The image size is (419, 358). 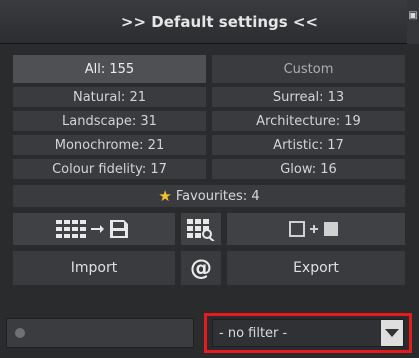 I want to click on category-natural-button: Natural: 21, so click(x=109, y=97).